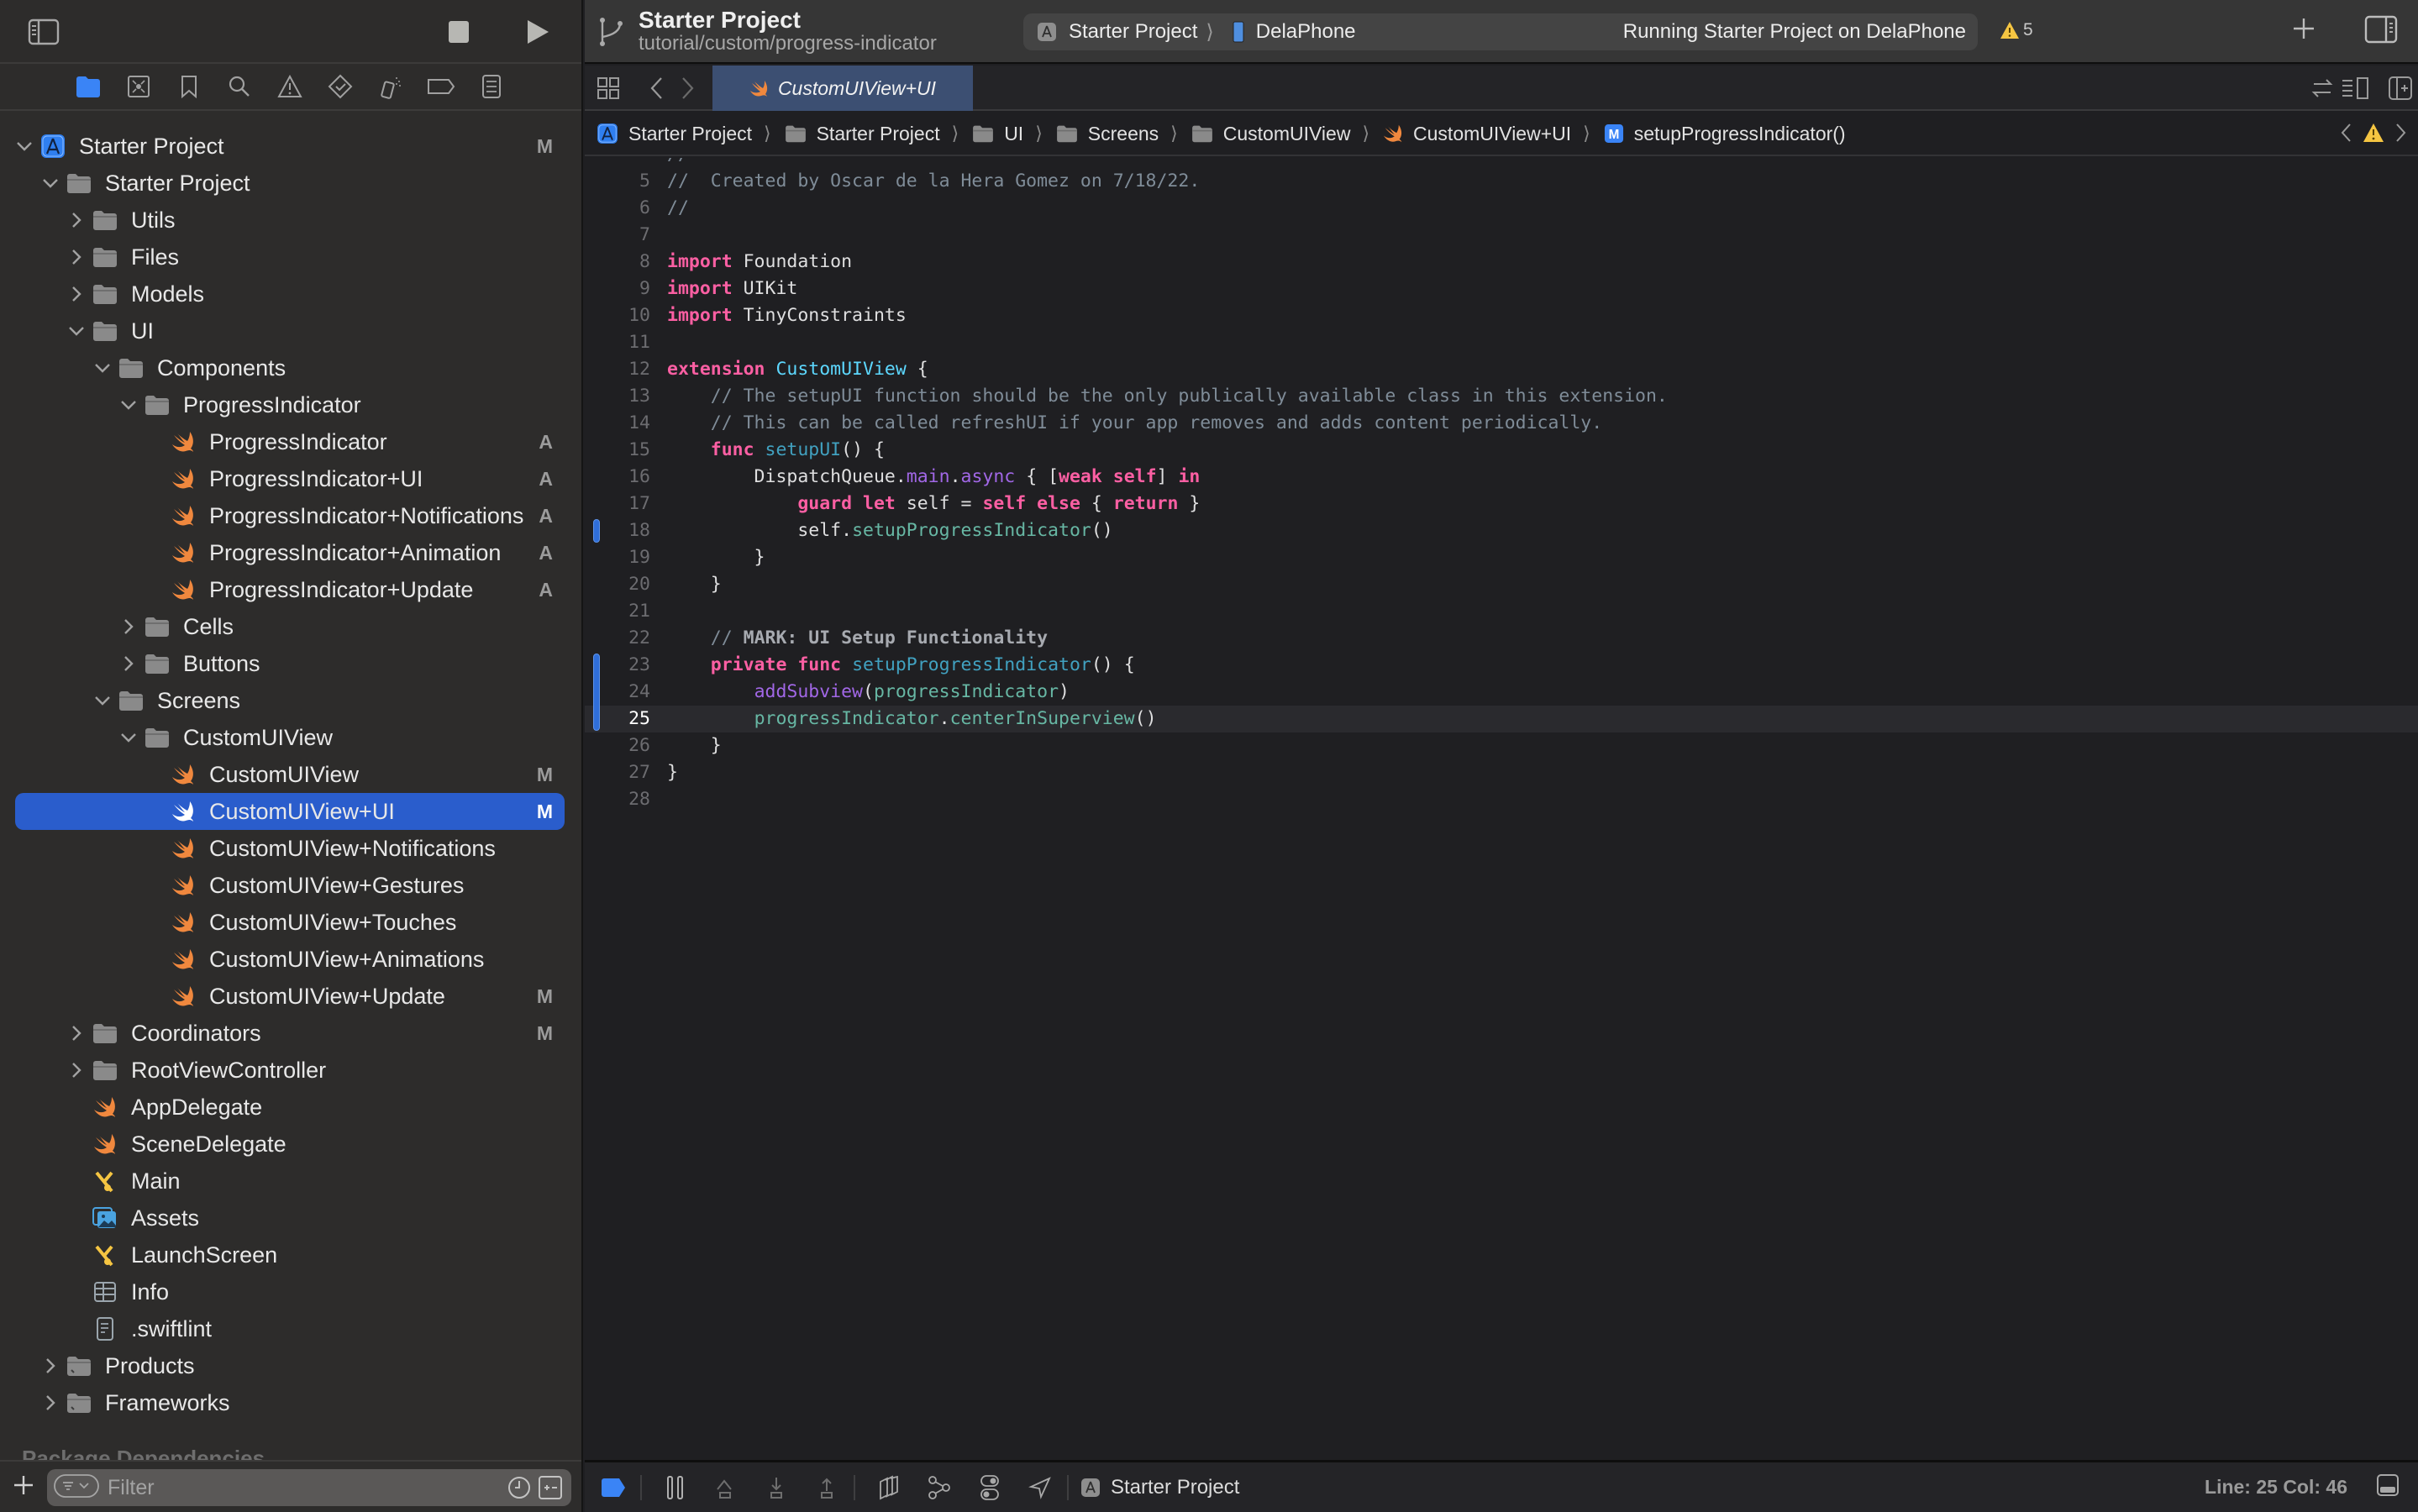 The image size is (2418, 1512). Describe the element at coordinates (290, 183) in the screenshot. I see `tree-item: Starter Project` at that location.